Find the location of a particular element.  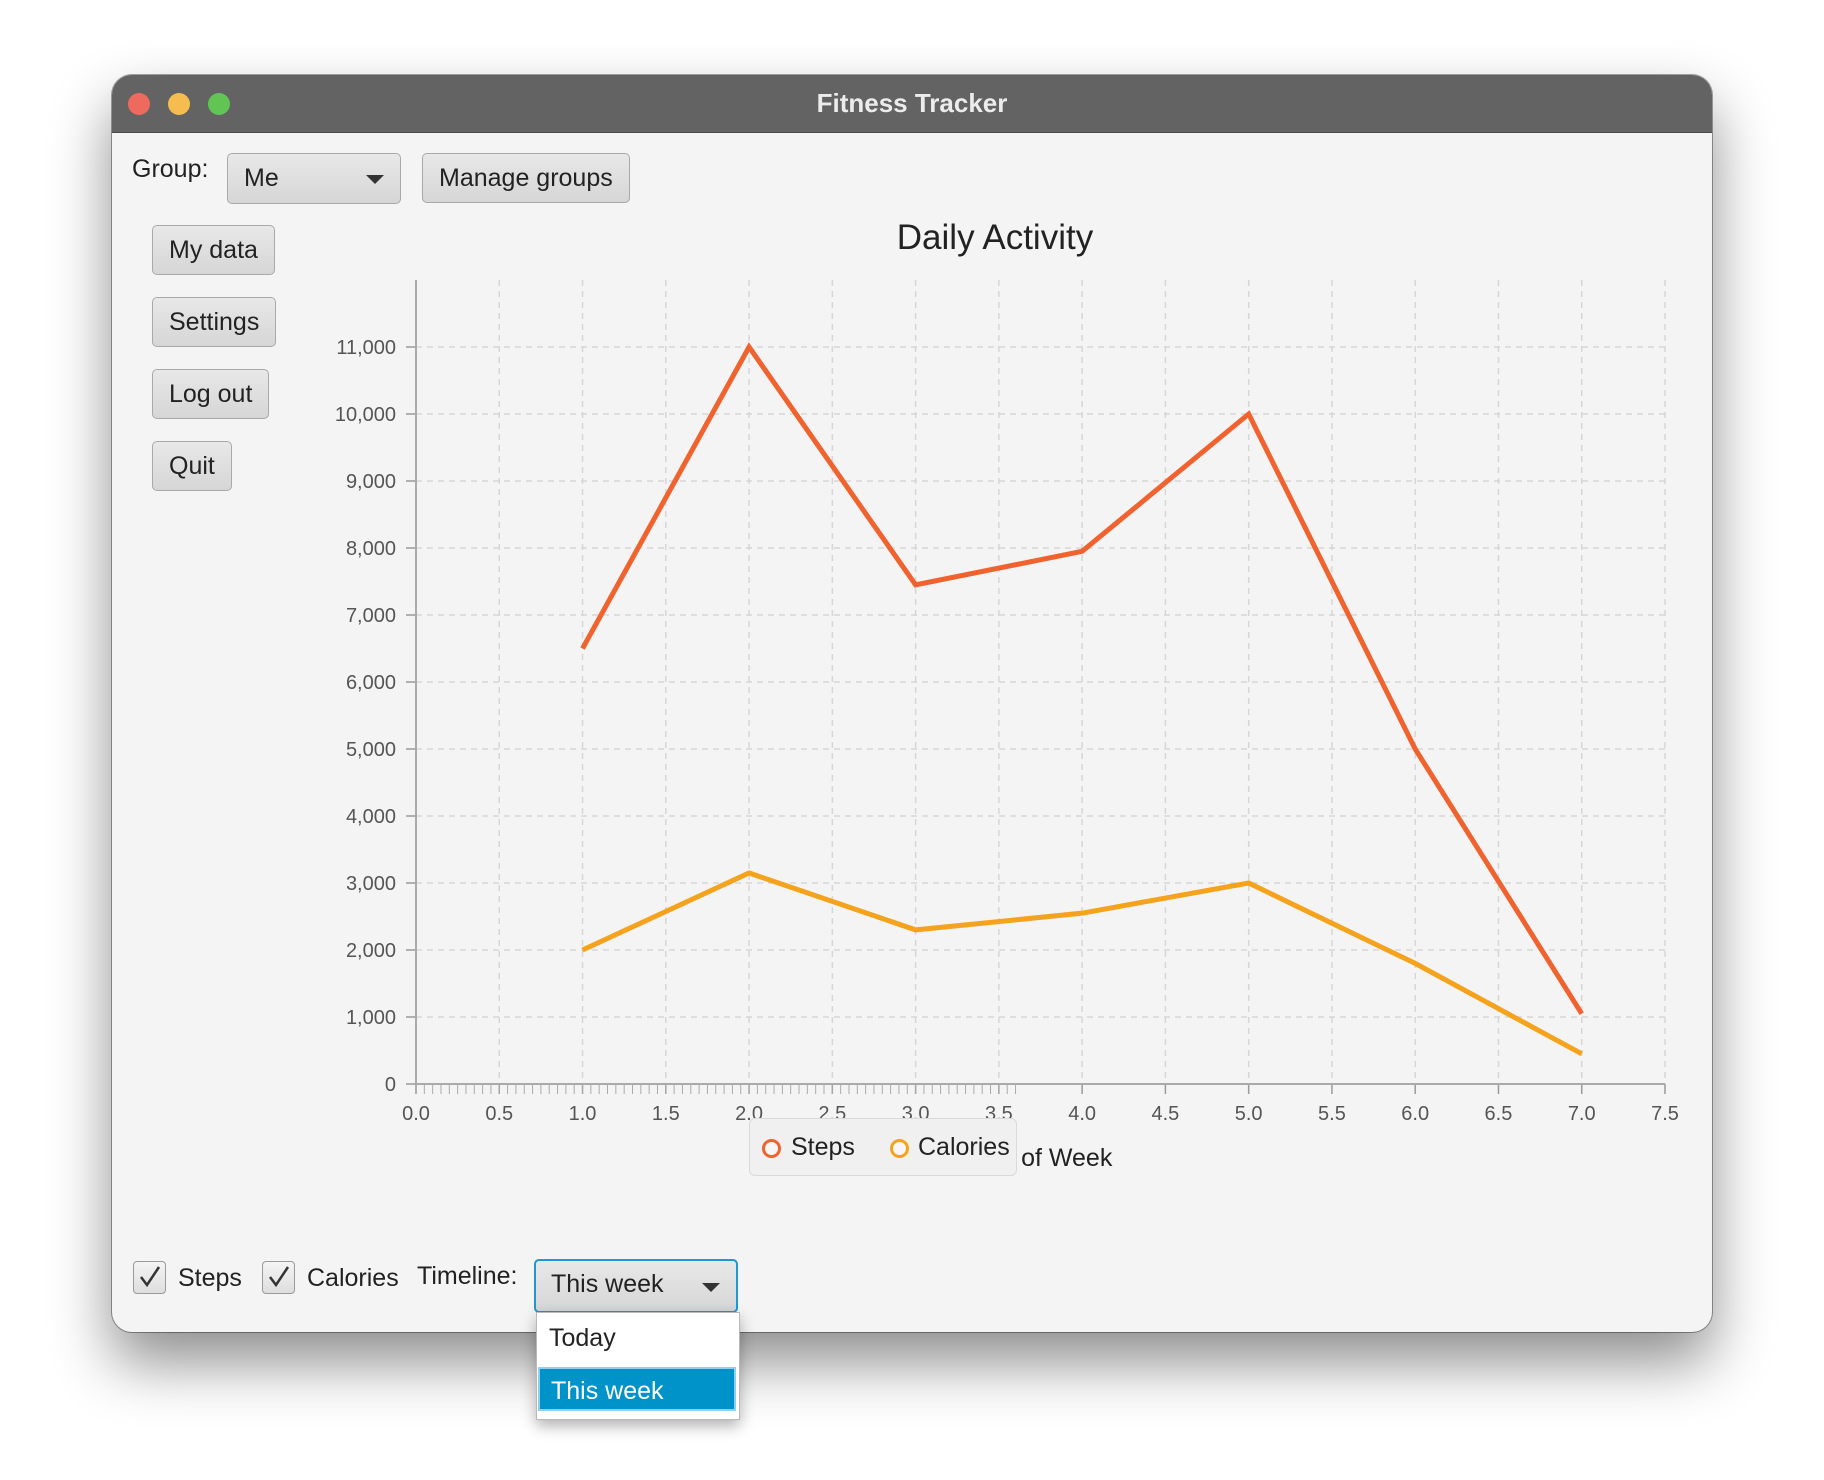

steps-legend-marker is located at coordinates (771, 1148).